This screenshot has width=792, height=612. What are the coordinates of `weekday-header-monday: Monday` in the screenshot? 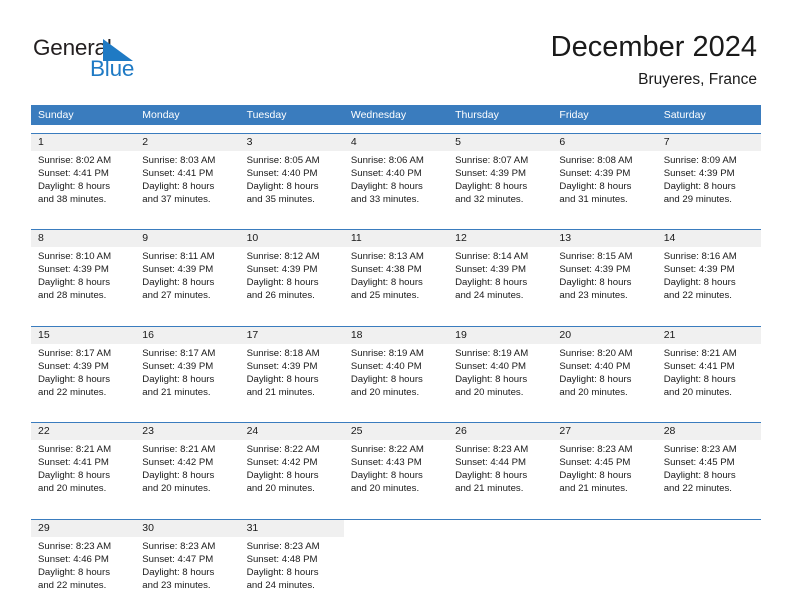 It's located at (161, 115).